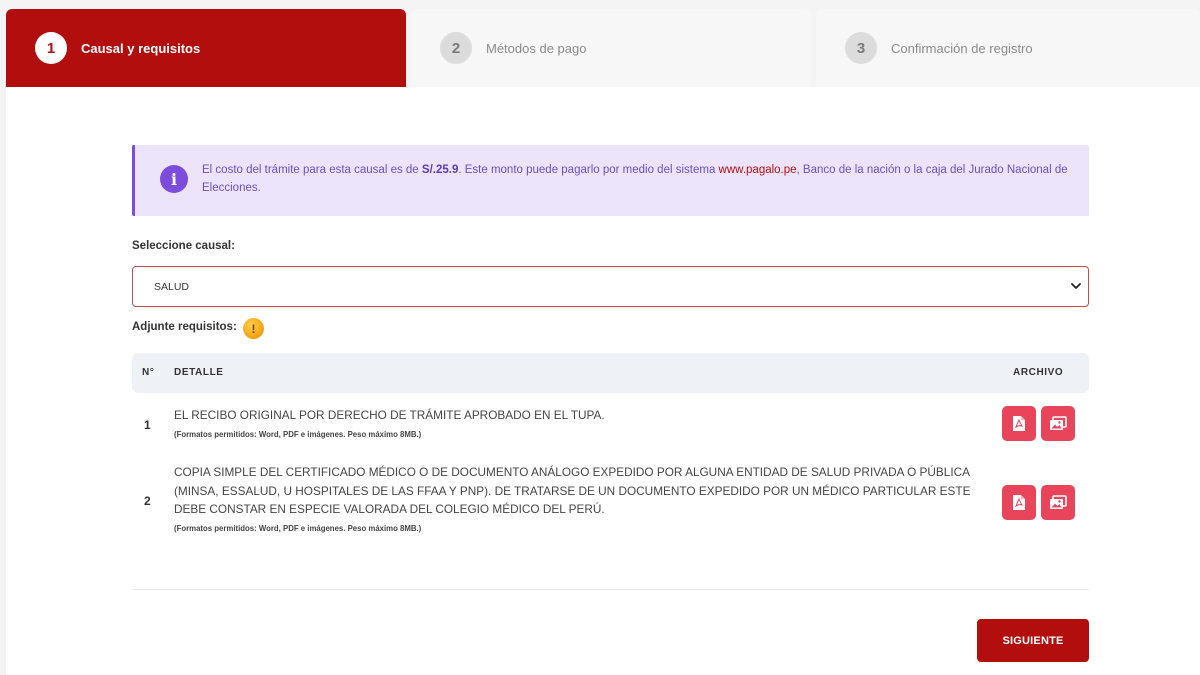 The width and height of the screenshot is (1200, 675). Describe the element at coordinates (184, 327) in the screenshot. I see `requirements-label: Adjunte requisitos:` at that location.